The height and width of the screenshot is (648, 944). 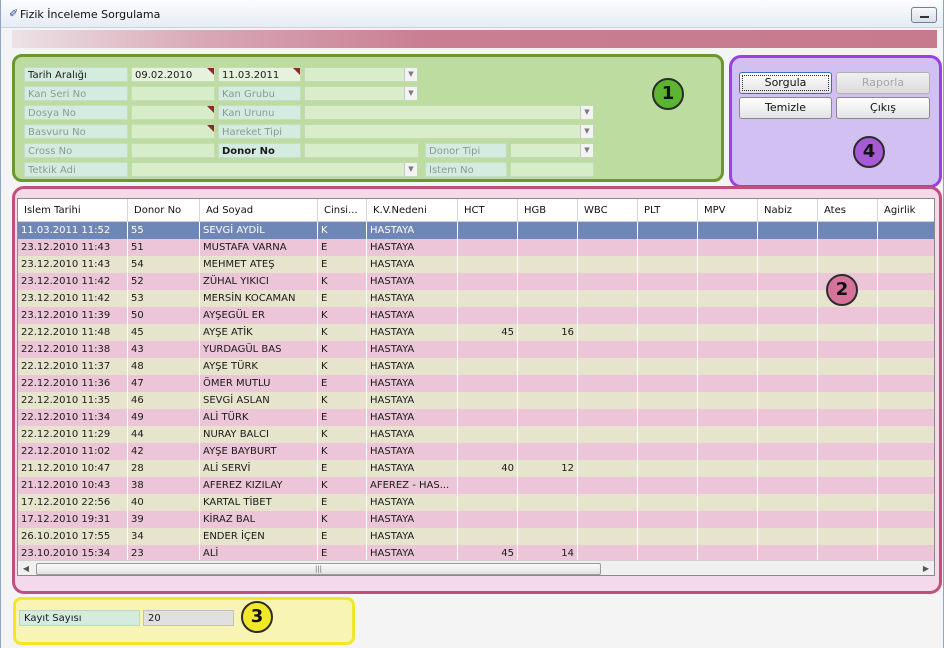 What do you see at coordinates (668, 210) in the screenshot?
I see `column-header-plt: PLT` at bounding box center [668, 210].